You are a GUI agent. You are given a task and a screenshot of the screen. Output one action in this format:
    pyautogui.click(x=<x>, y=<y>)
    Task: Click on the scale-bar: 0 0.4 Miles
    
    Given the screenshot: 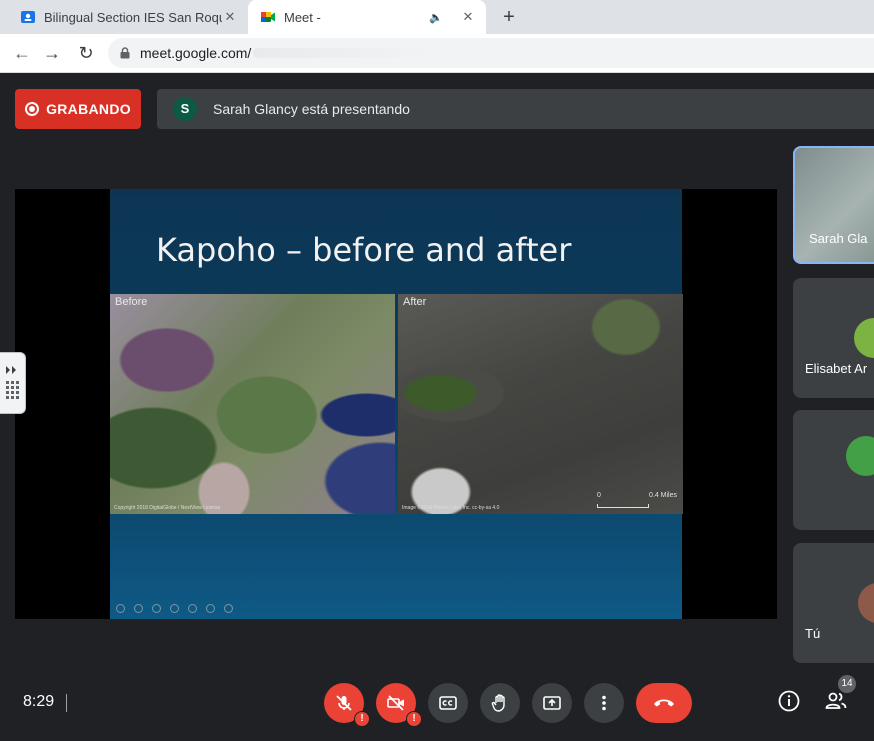 What is the action you would take?
    pyautogui.click(x=637, y=501)
    